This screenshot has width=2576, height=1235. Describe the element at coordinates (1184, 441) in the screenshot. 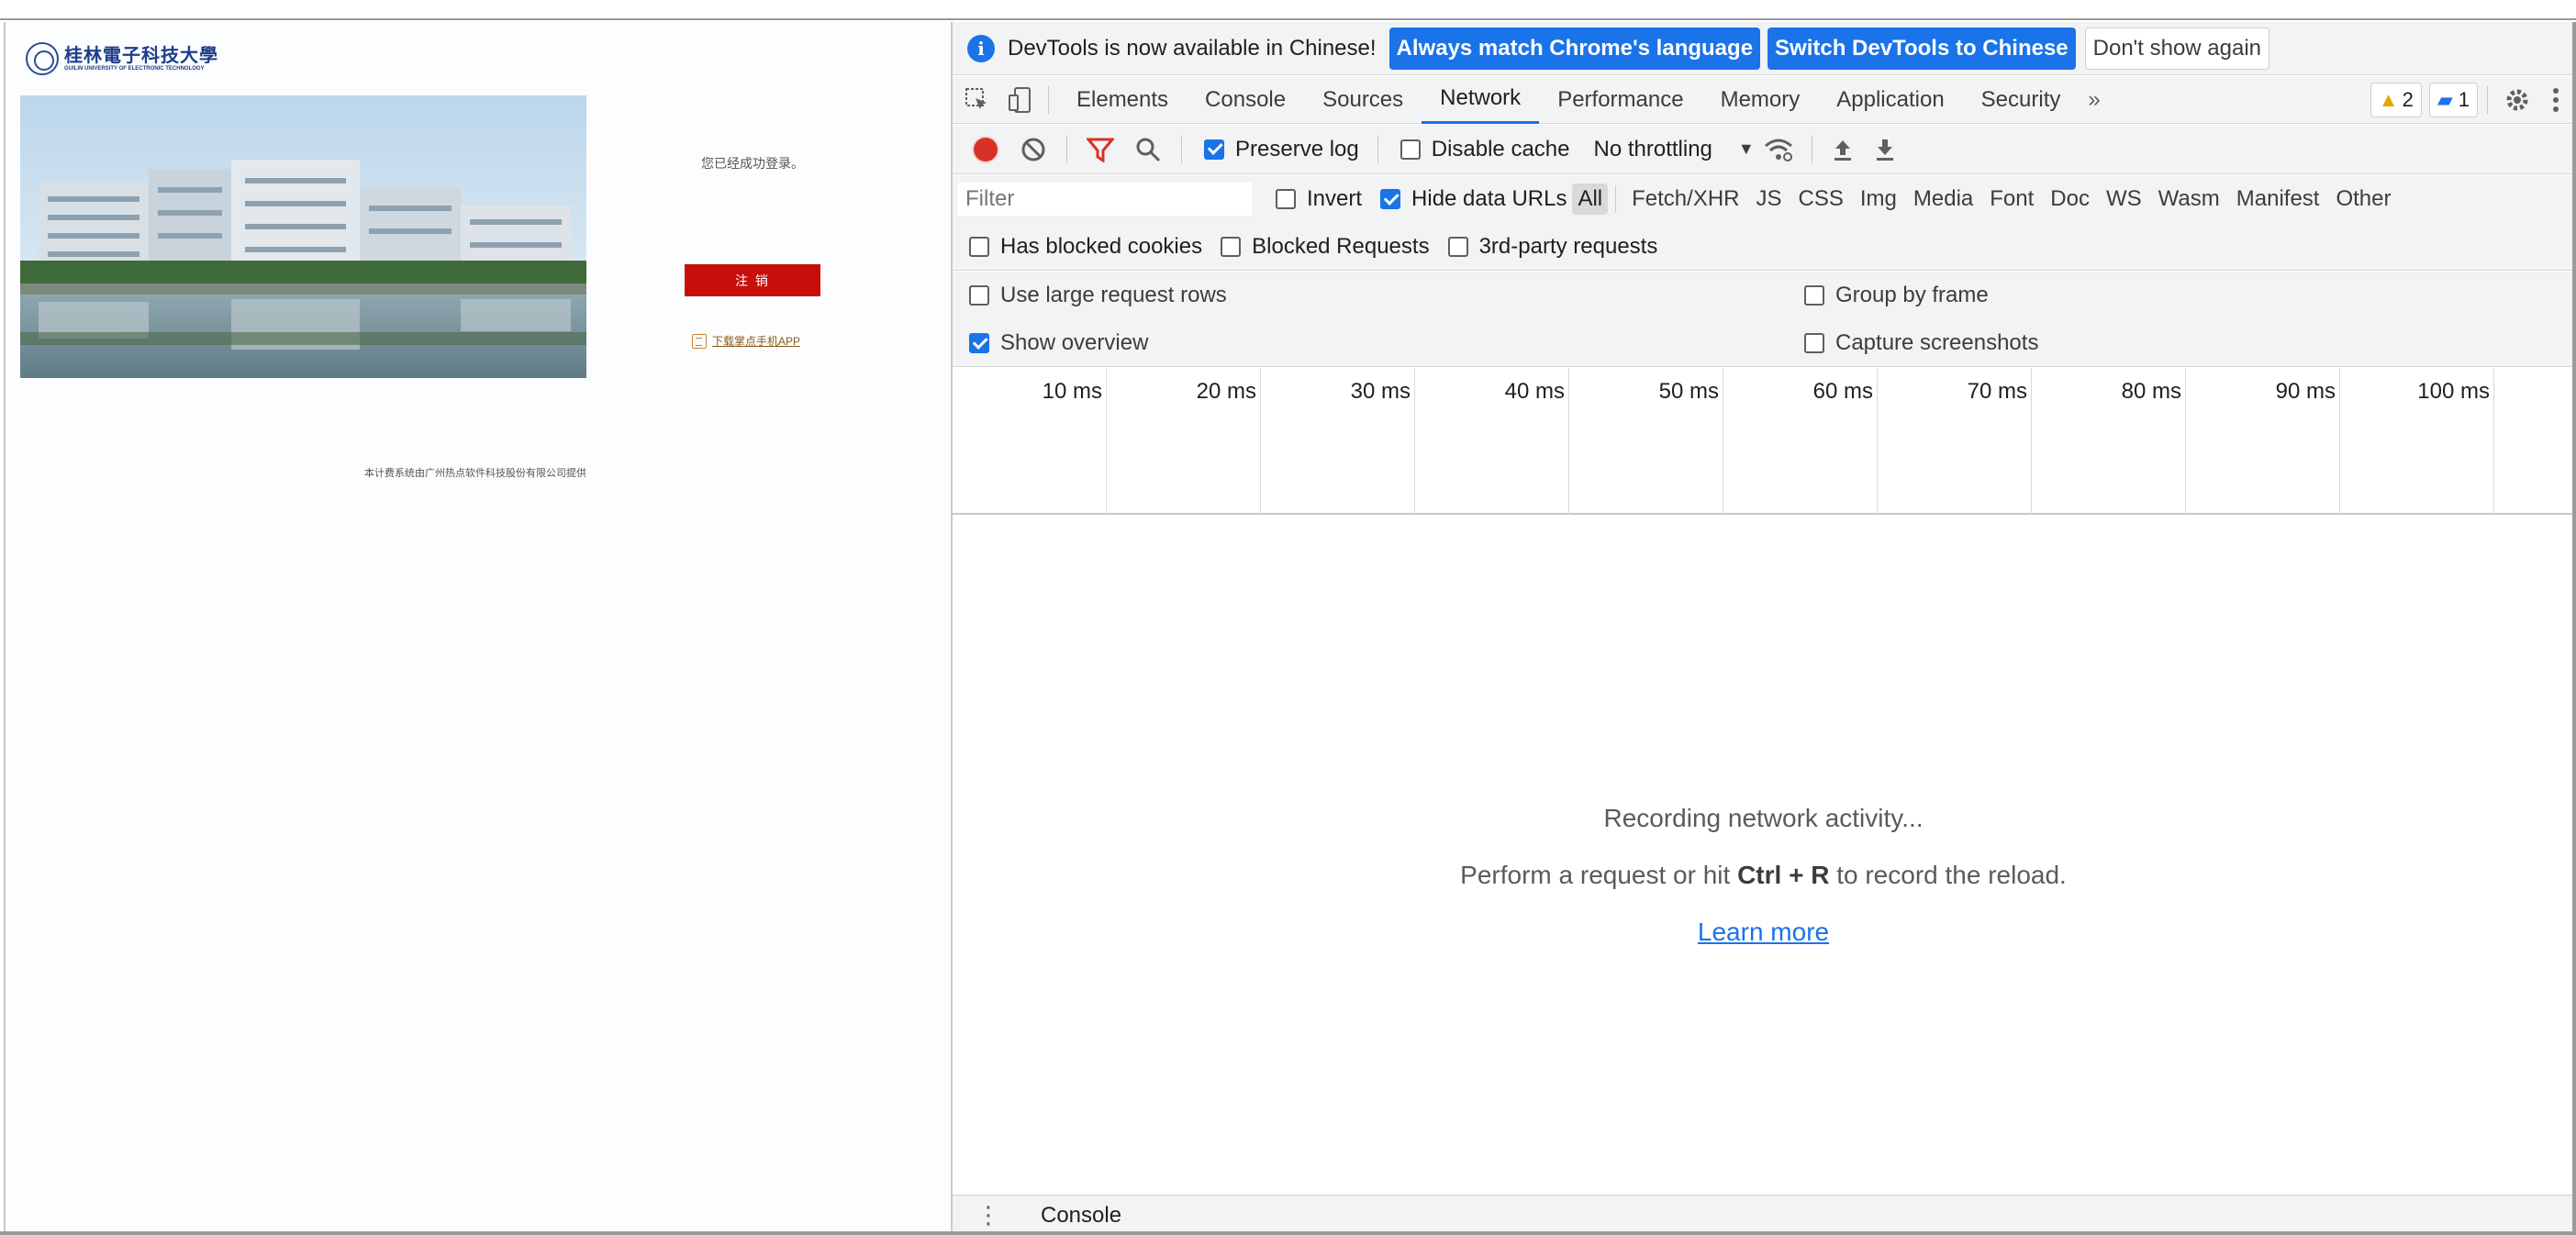

I see `timeline-gridline: 20 ms` at that location.